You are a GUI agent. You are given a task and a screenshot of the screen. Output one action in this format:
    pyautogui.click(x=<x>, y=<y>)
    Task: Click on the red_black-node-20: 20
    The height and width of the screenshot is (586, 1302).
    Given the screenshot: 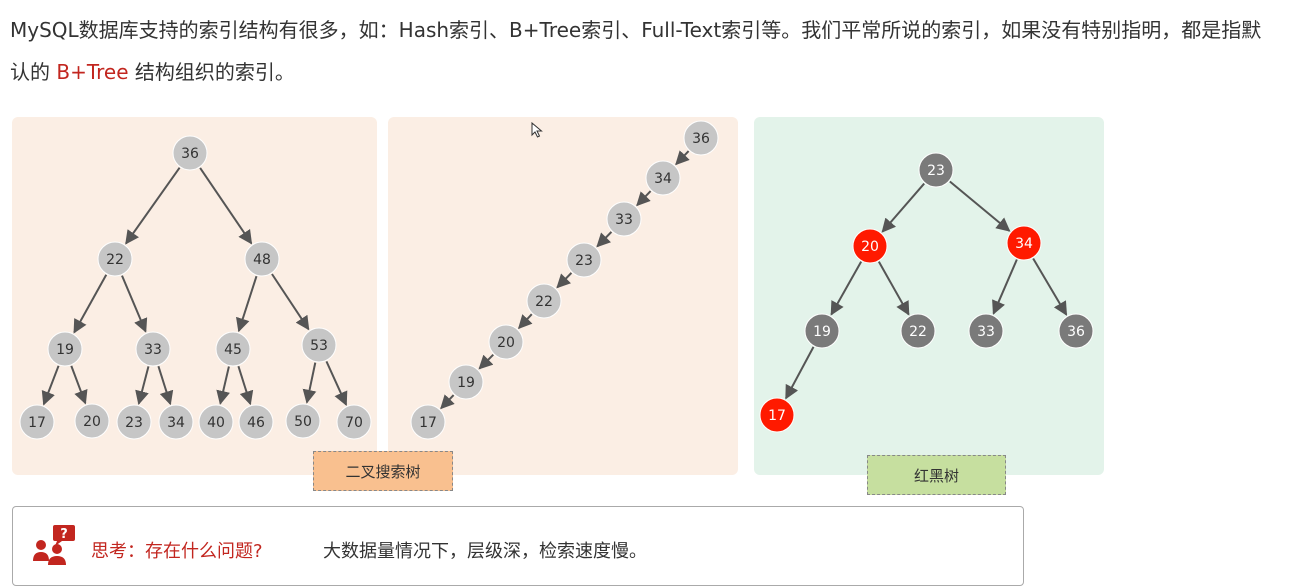 What is the action you would take?
    pyautogui.click(x=870, y=246)
    